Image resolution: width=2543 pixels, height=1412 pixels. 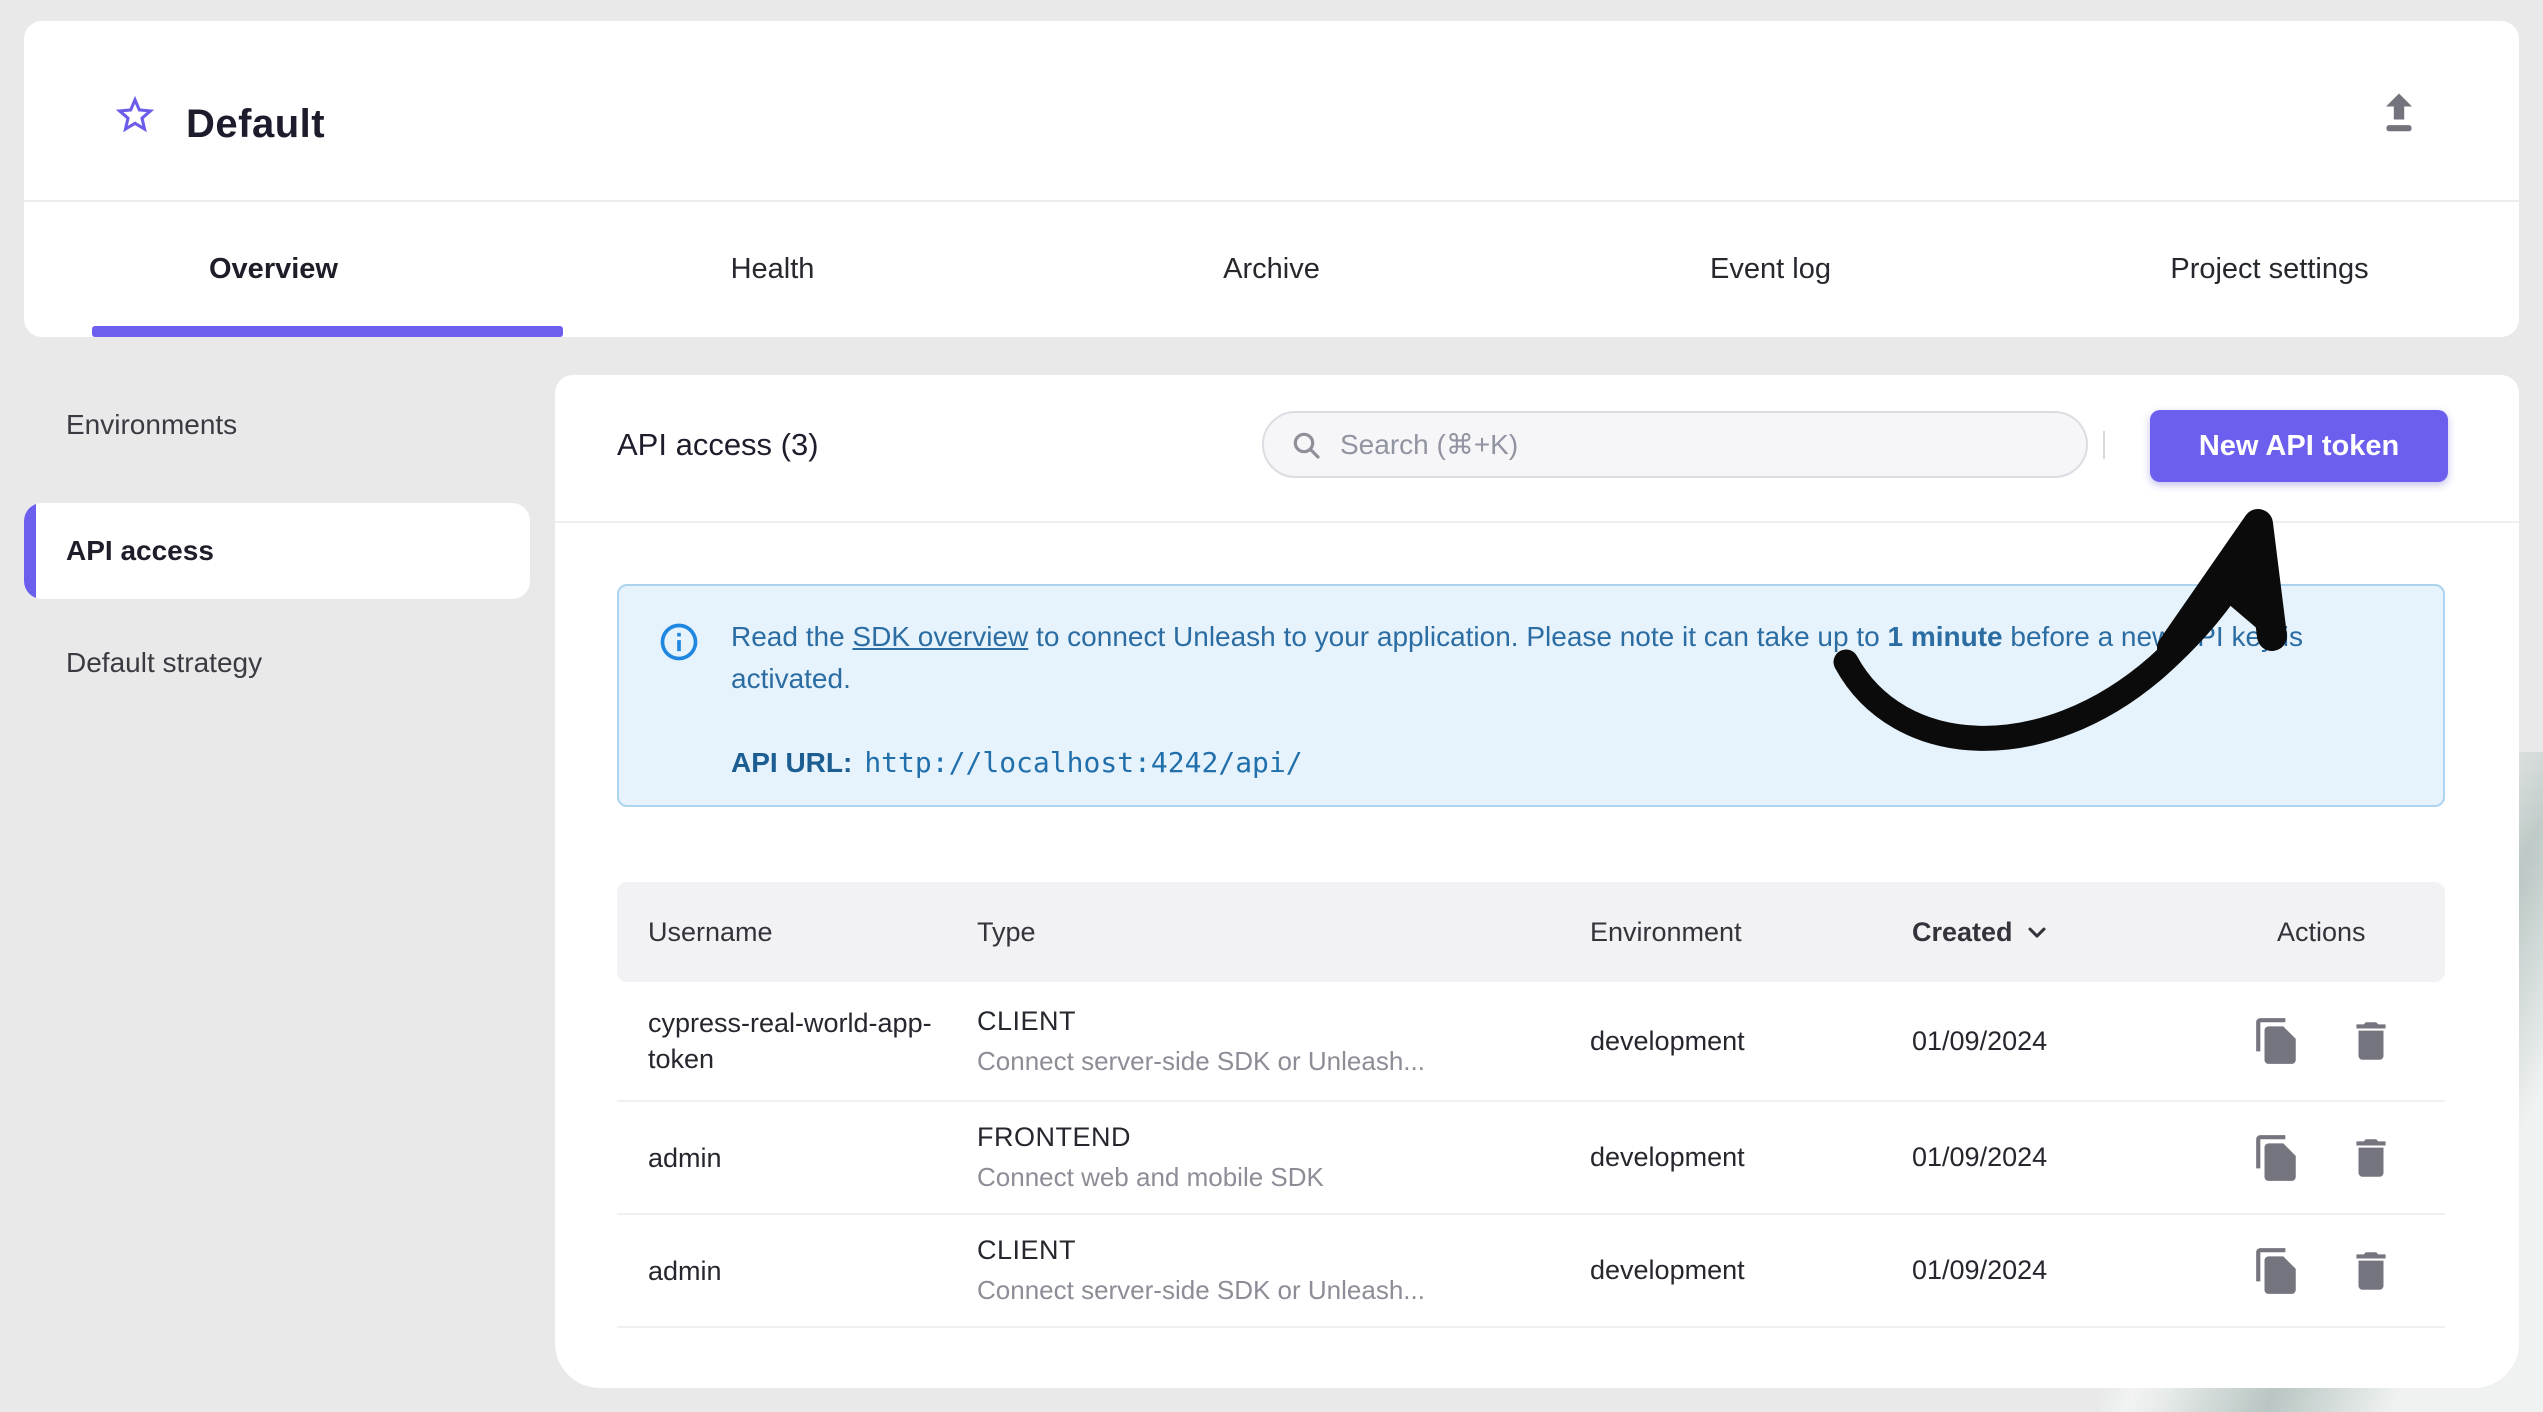 What do you see at coordinates (256, 124) in the screenshot?
I see `page-title: Default` at bounding box center [256, 124].